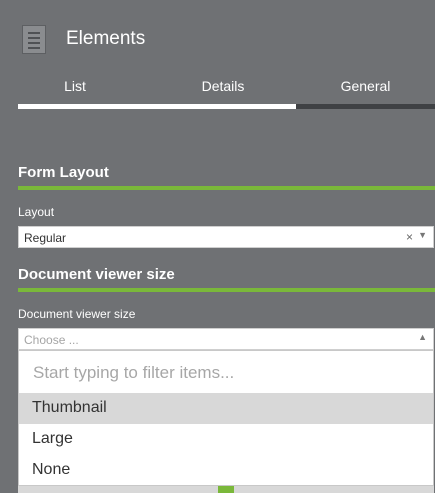 Image resolution: width=435 pixels, height=493 pixels. What do you see at coordinates (226, 237) in the screenshot?
I see `layout-select: Regular × ▼` at bounding box center [226, 237].